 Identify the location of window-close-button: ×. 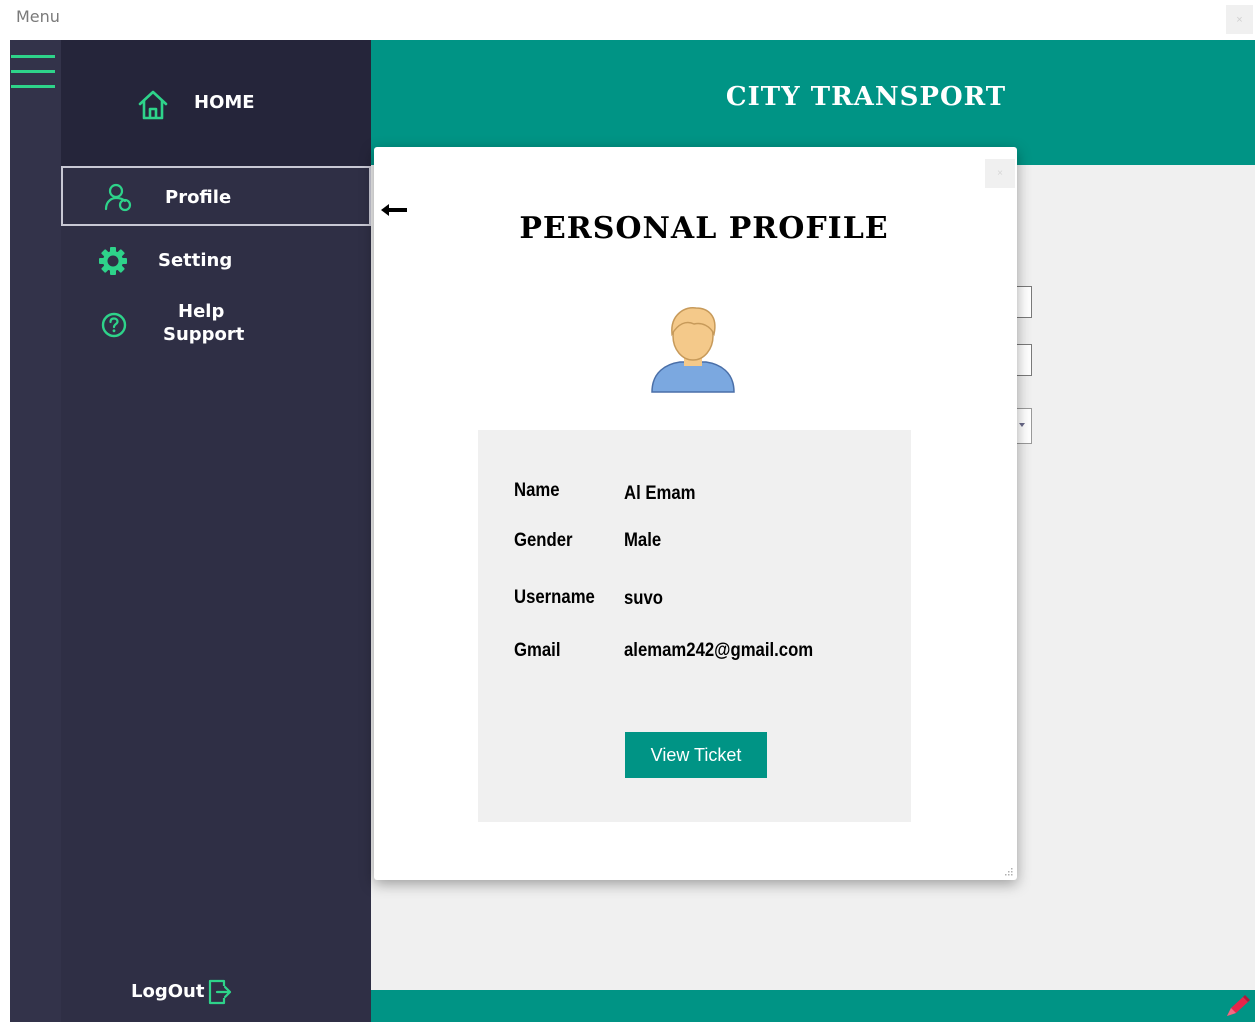
(1239, 19).